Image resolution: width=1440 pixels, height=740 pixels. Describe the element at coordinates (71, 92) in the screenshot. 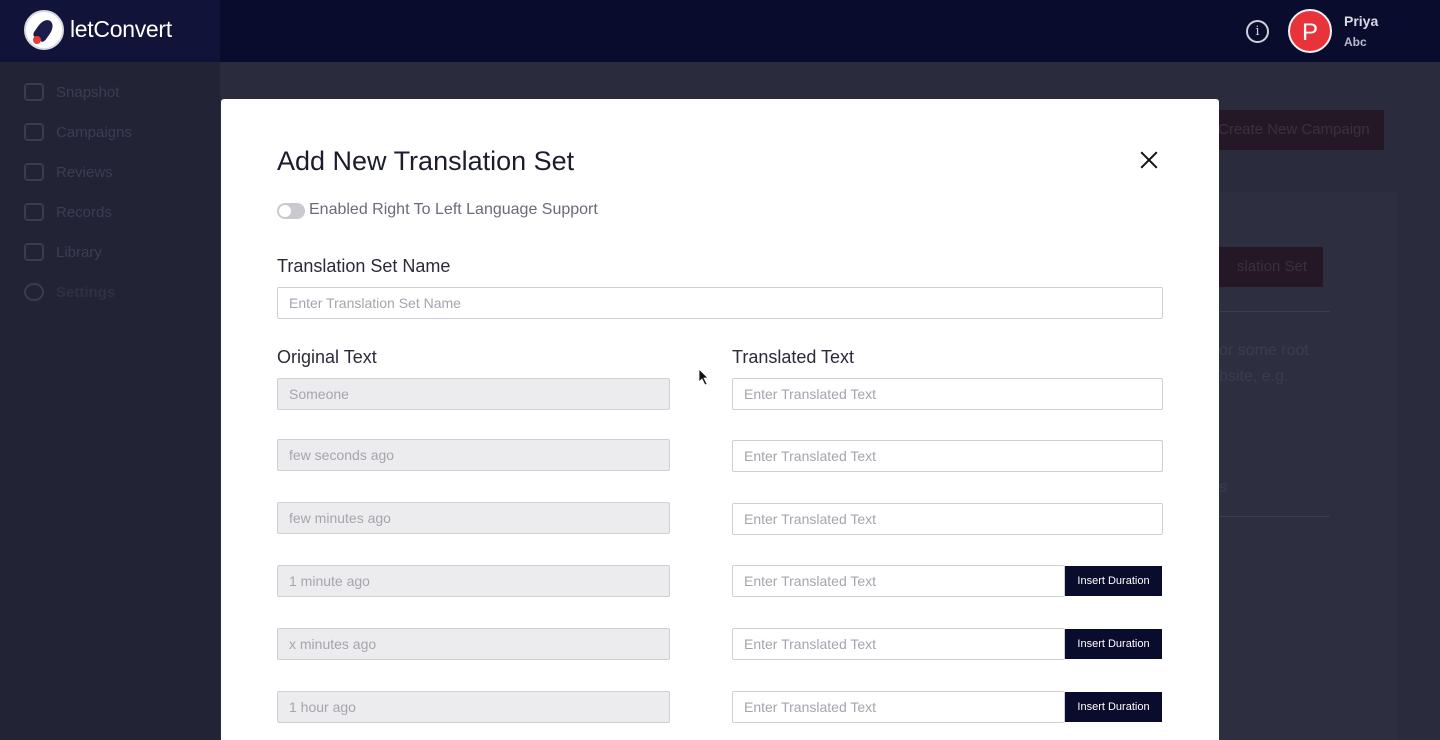

I see `sidebar-item-snapshot: Snapshot` at that location.